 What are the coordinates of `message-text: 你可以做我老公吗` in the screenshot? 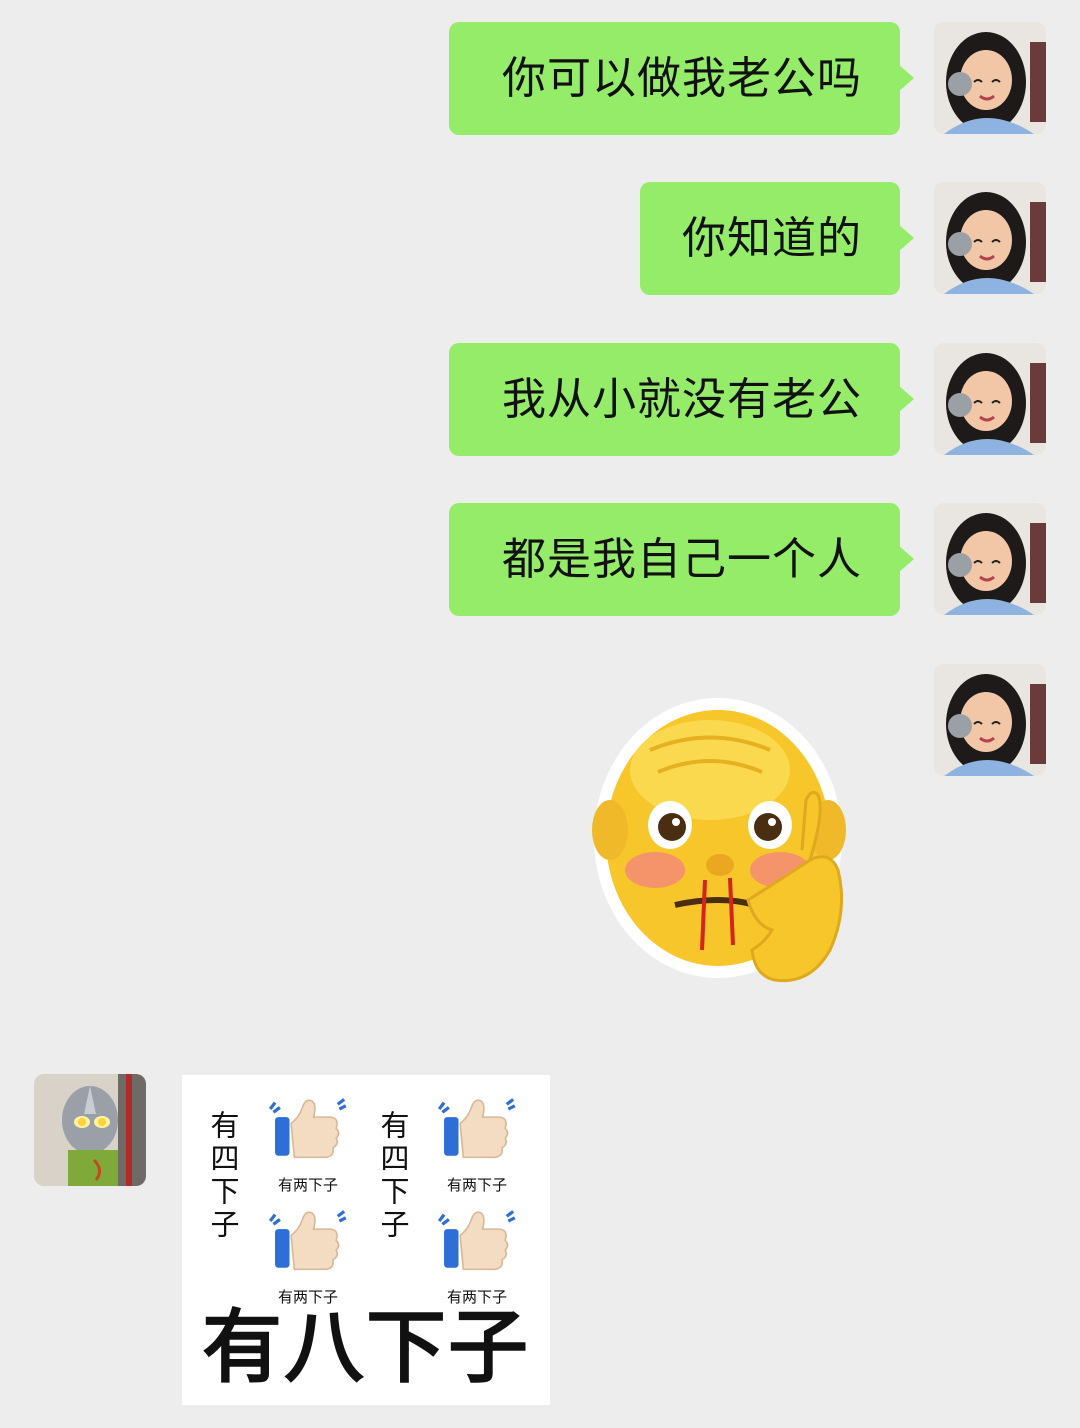 It's located at (682, 78).